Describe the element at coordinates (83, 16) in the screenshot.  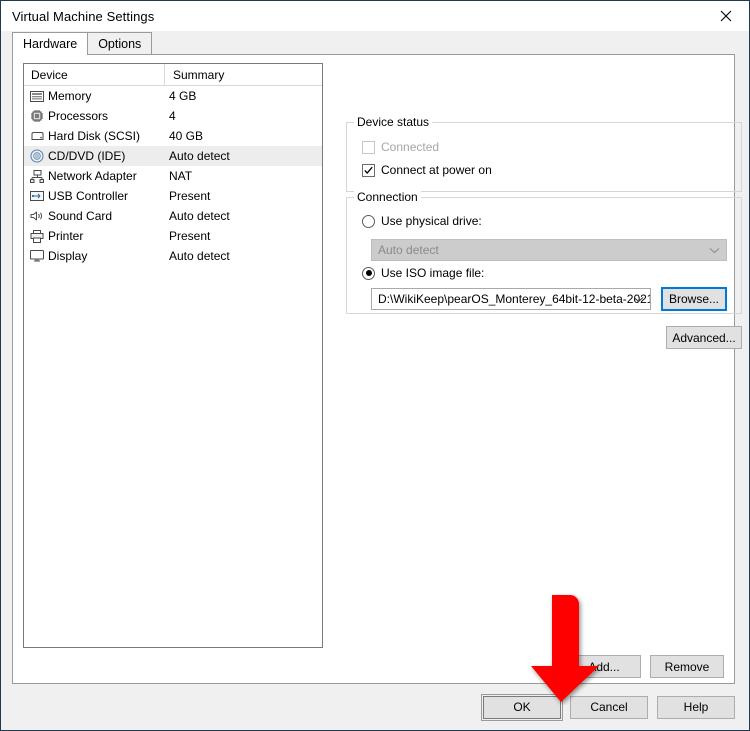
I see `window-title: Virtual Machine Settings` at that location.